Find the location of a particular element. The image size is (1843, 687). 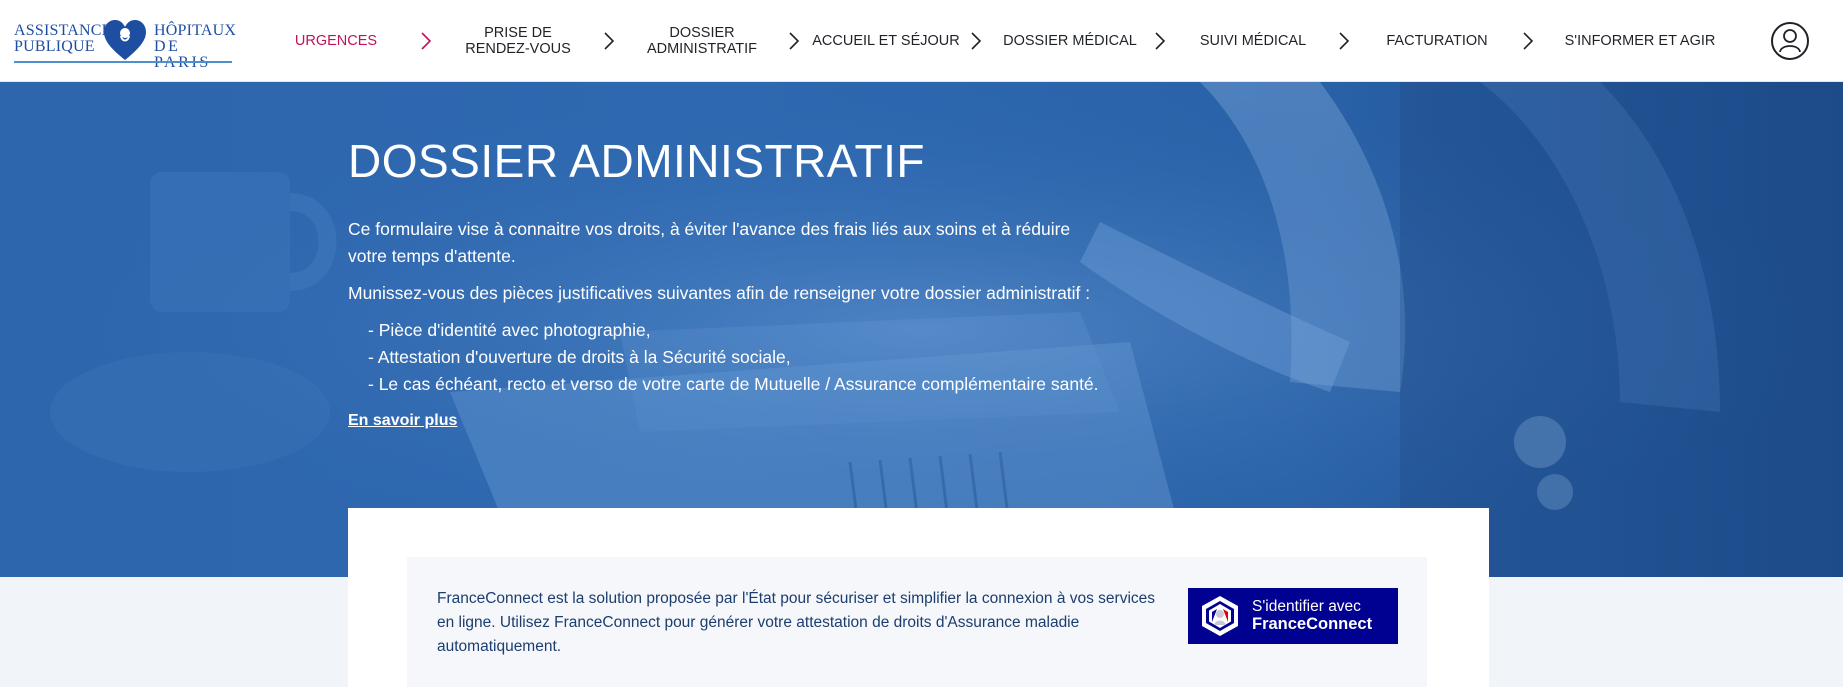

nav-item-dossier-administratif: DOSSIER ADMINISTRATIF is located at coordinates (702, 41).